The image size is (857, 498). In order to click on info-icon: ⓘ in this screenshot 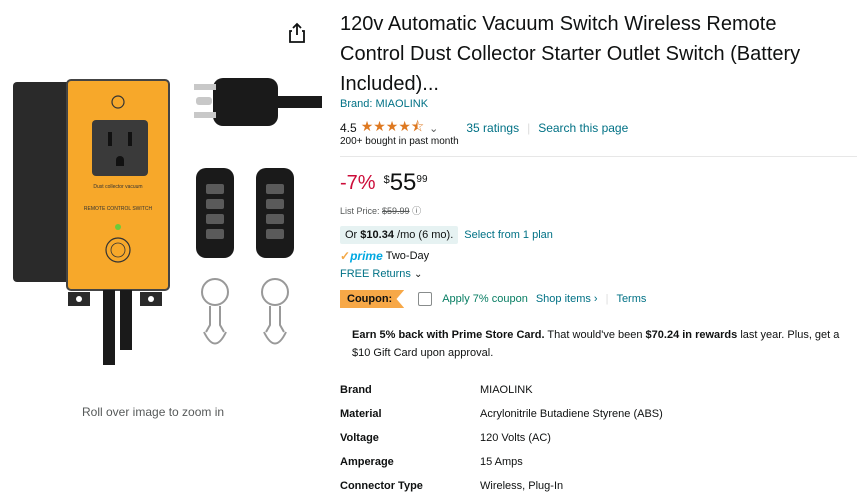, I will do `click(416, 211)`.